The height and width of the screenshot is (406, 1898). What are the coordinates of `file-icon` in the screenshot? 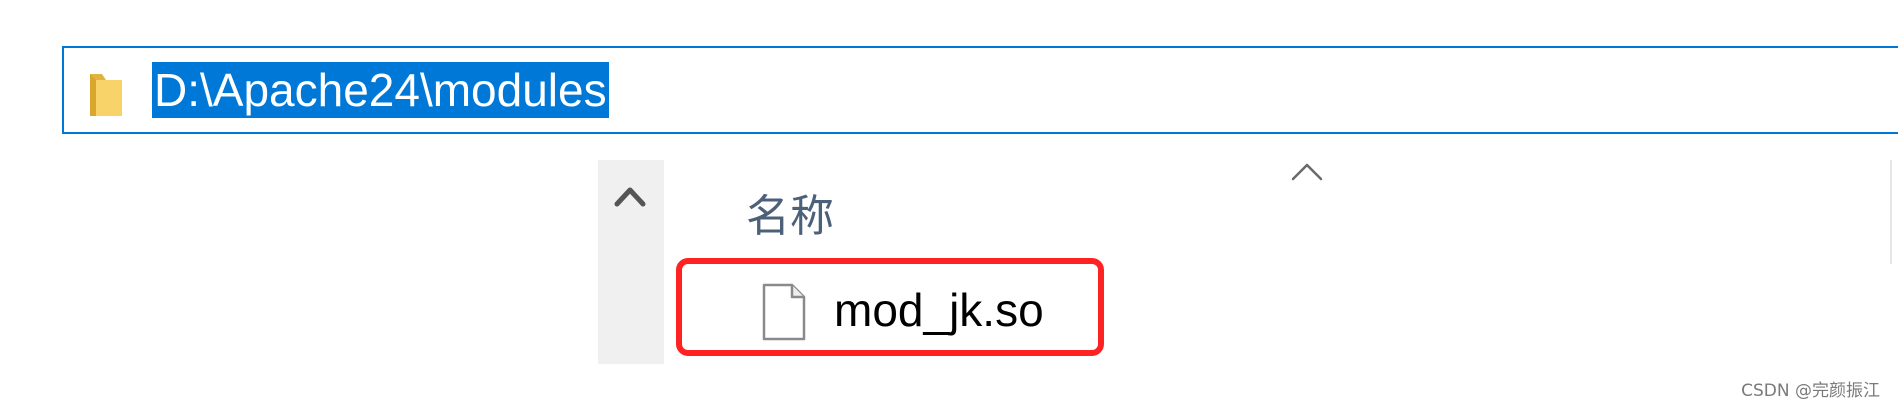 It's located at (784, 312).